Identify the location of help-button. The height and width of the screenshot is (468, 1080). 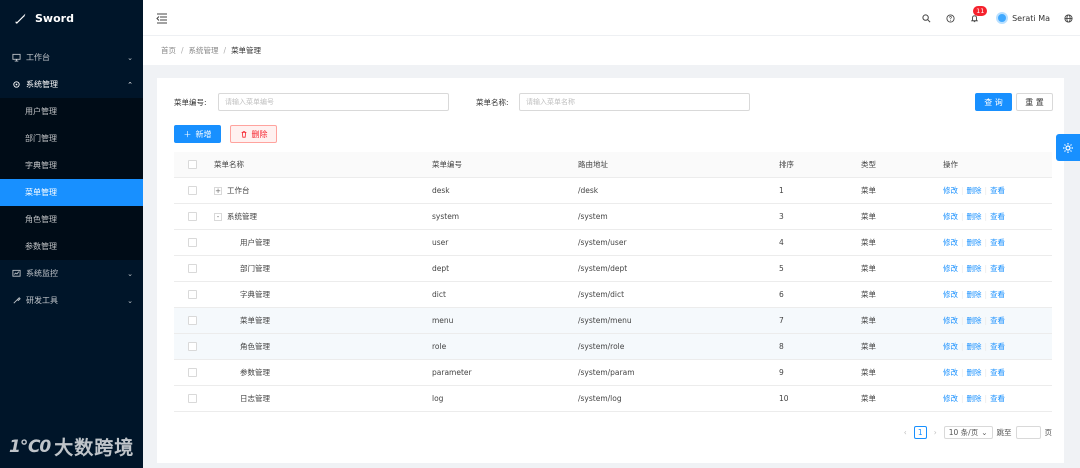
(950, 18).